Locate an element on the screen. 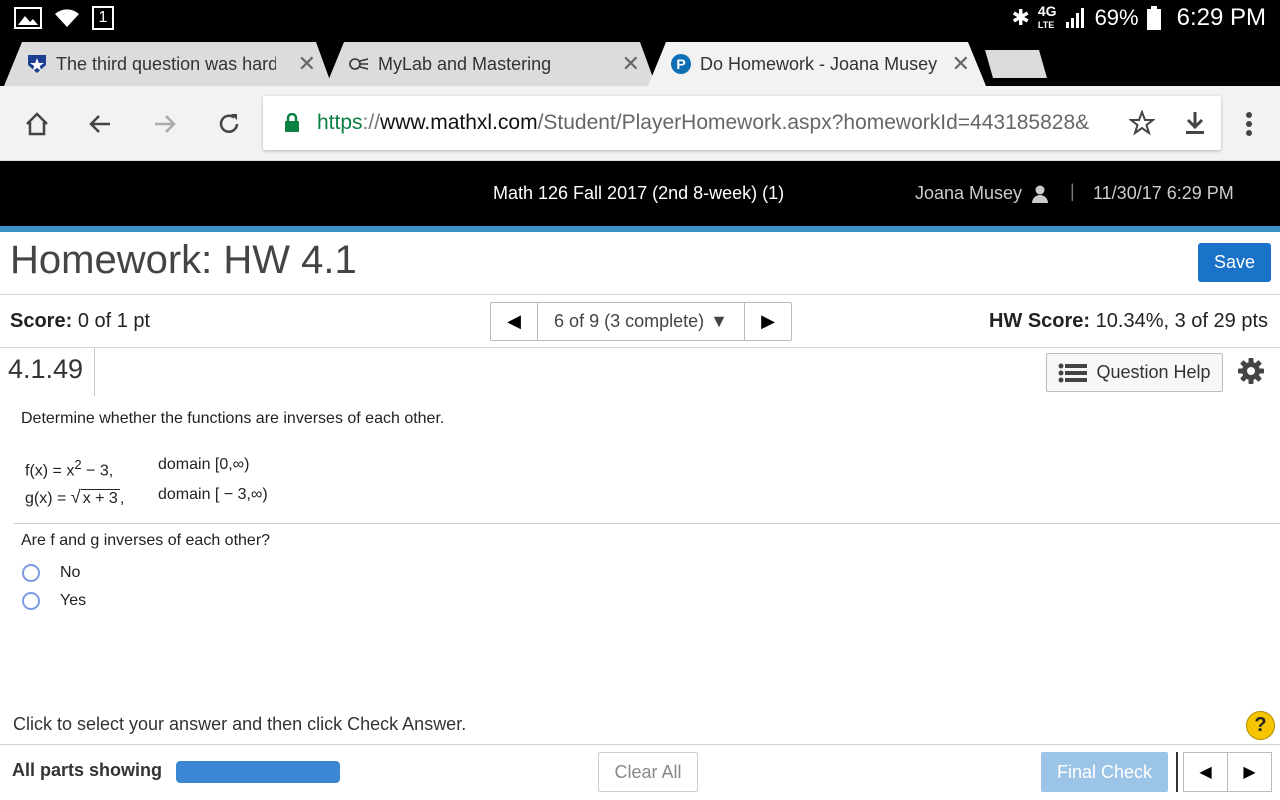  function-g-domain: domain [ − 3,∞) is located at coordinates (213, 494).